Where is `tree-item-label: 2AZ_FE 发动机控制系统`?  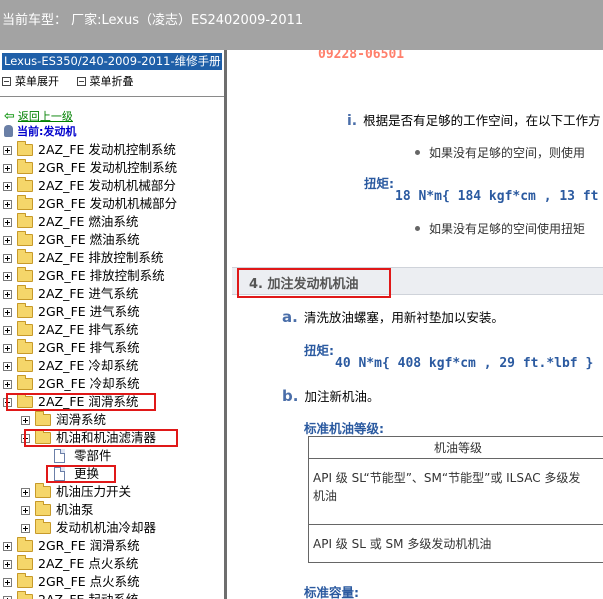
tree-item-label: 2AZ_FE 发动机控制系统 is located at coordinates (107, 149).